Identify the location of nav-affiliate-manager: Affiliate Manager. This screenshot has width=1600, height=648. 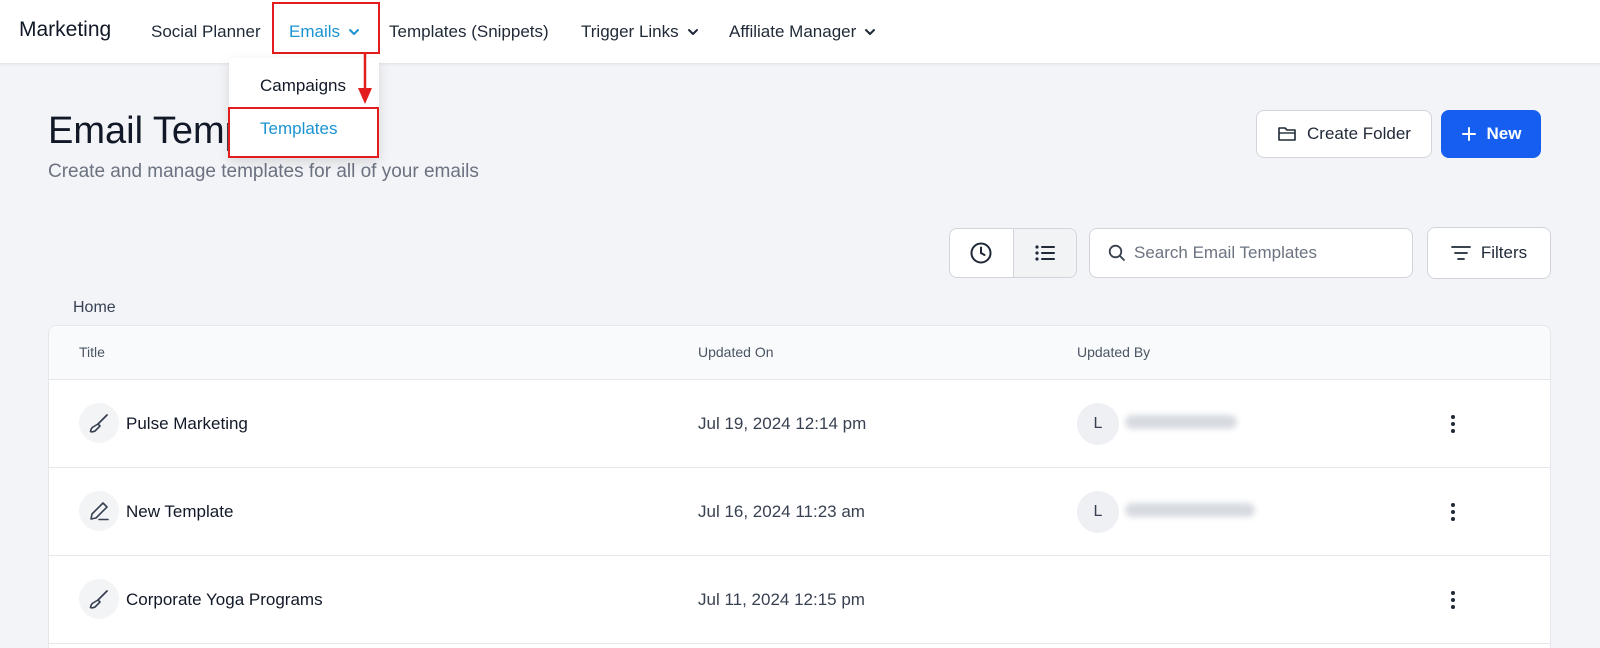
(802, 32).